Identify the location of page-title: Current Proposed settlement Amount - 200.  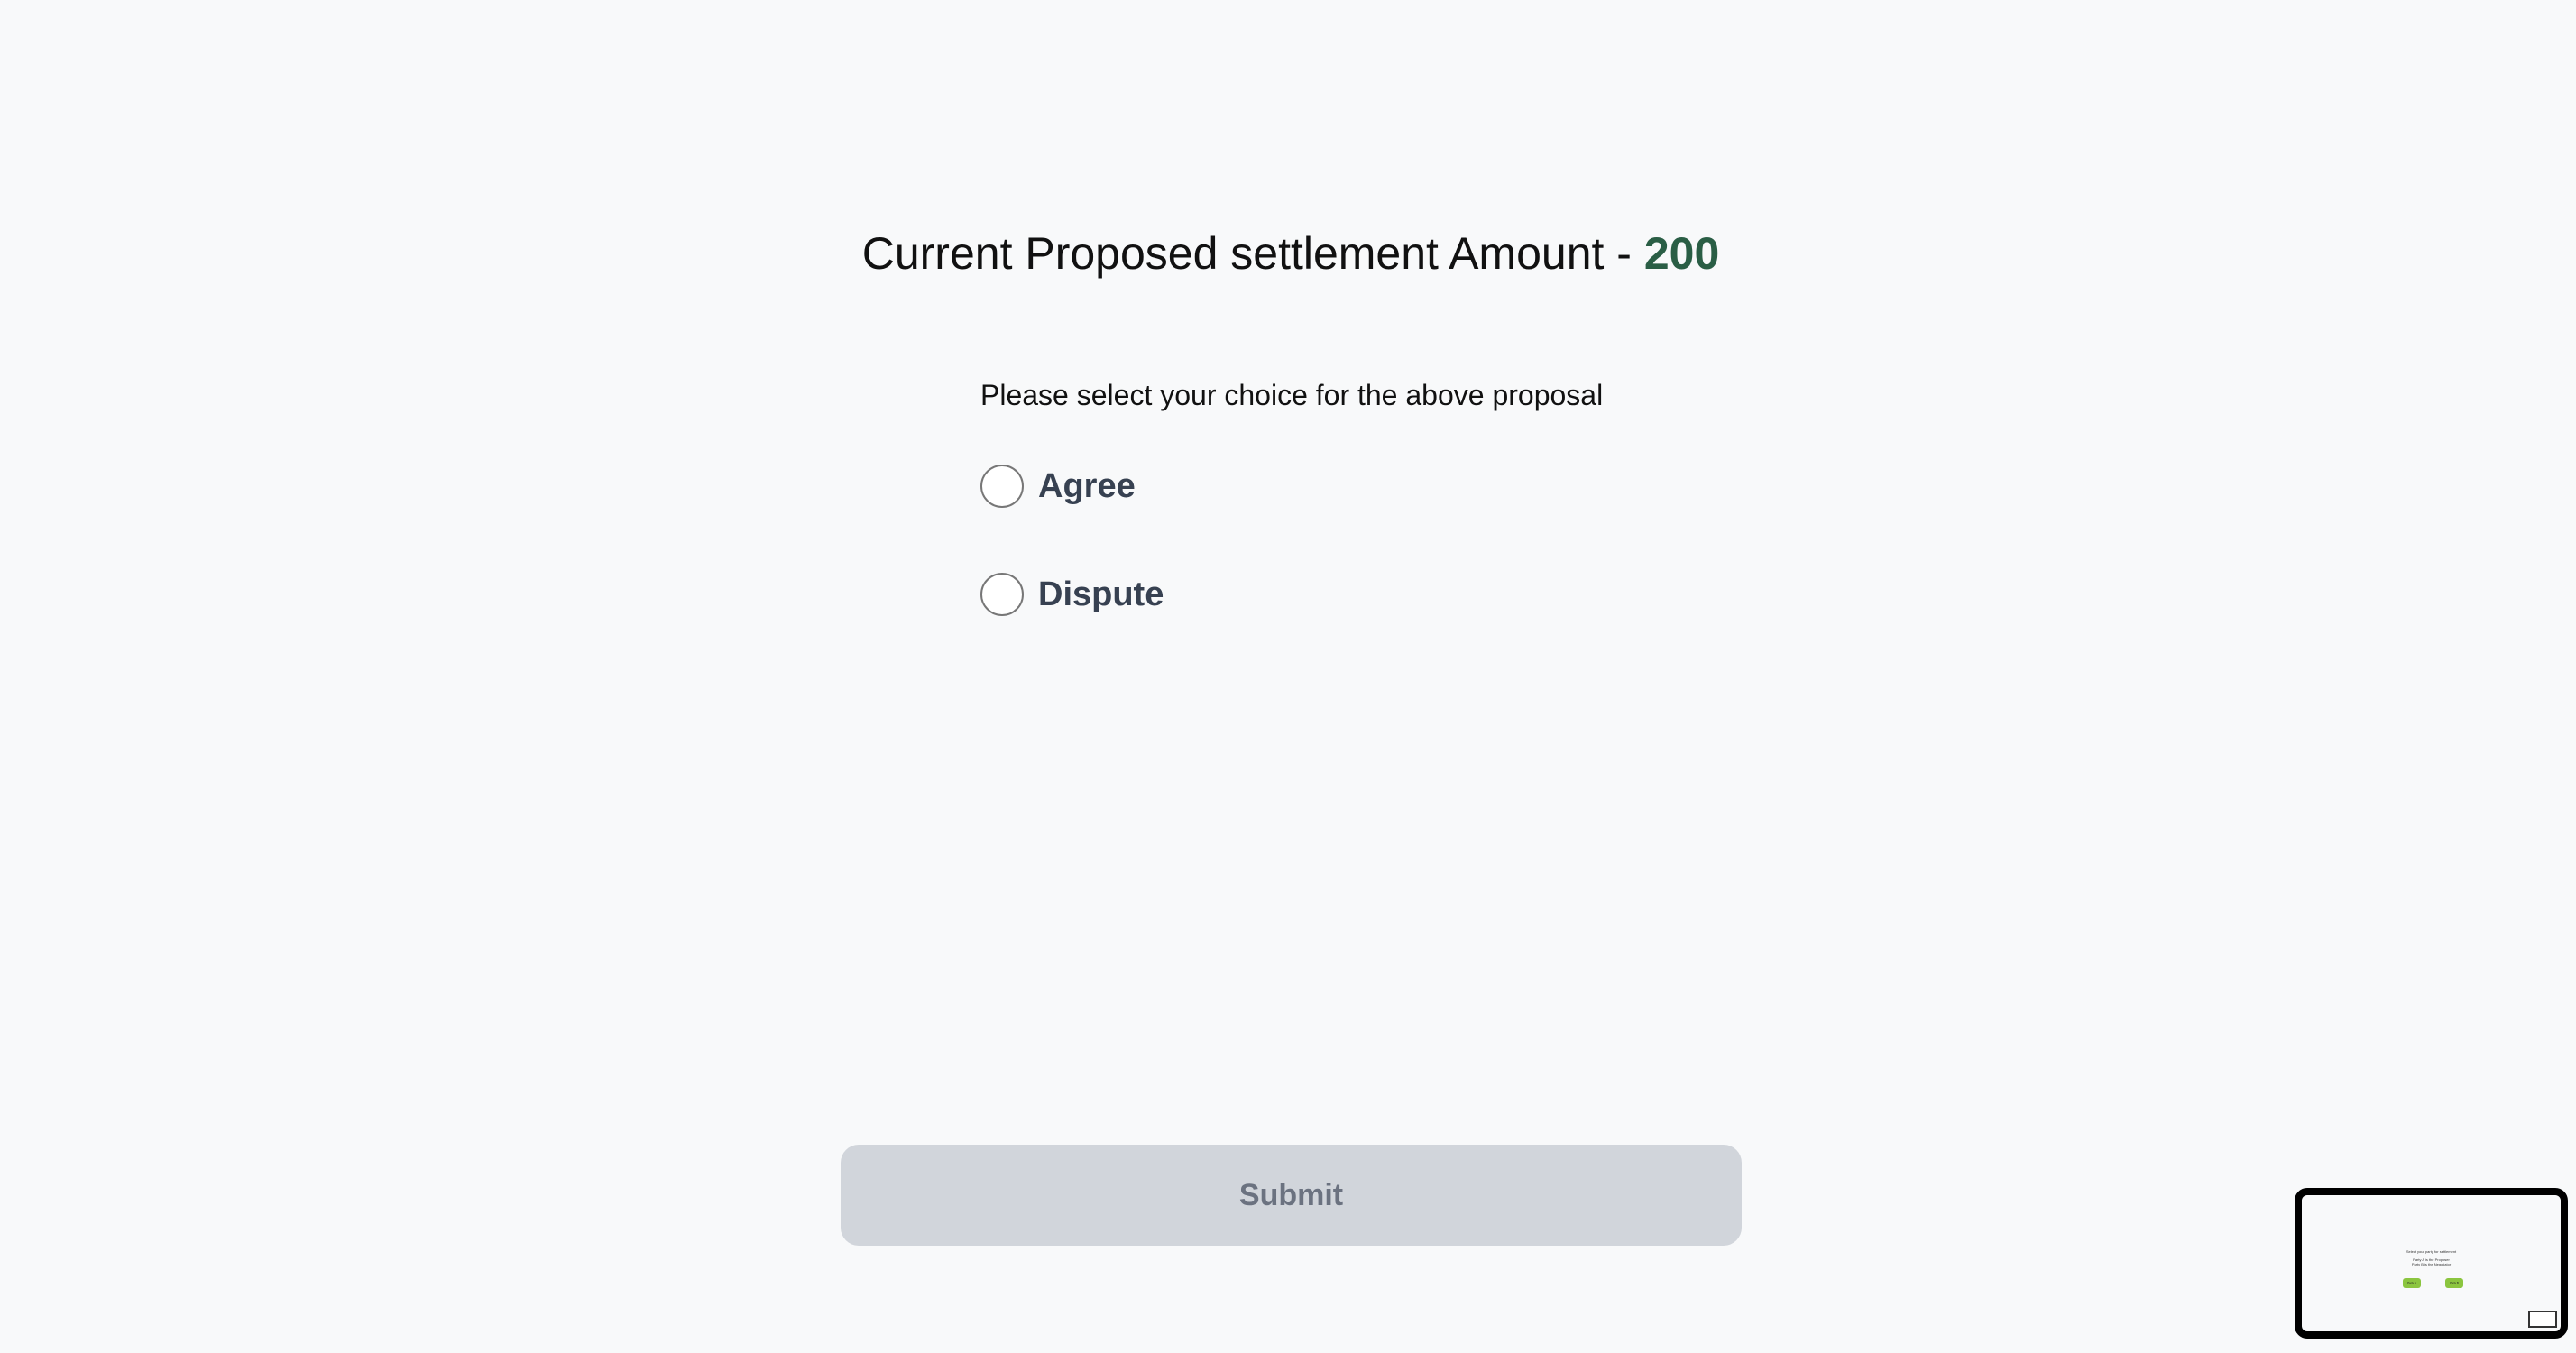
(1288, 254).